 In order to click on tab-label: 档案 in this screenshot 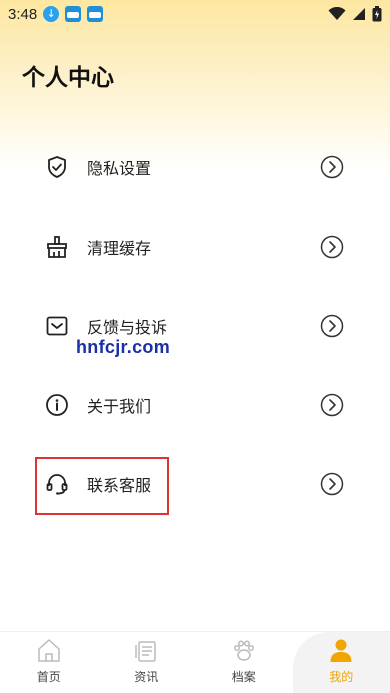, I will do `click(243, 677)`.